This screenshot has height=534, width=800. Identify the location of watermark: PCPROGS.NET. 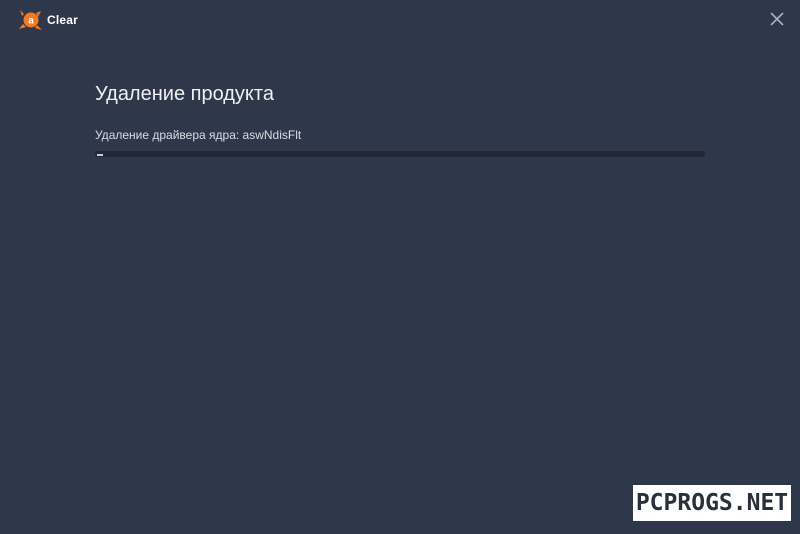
(712, 503).